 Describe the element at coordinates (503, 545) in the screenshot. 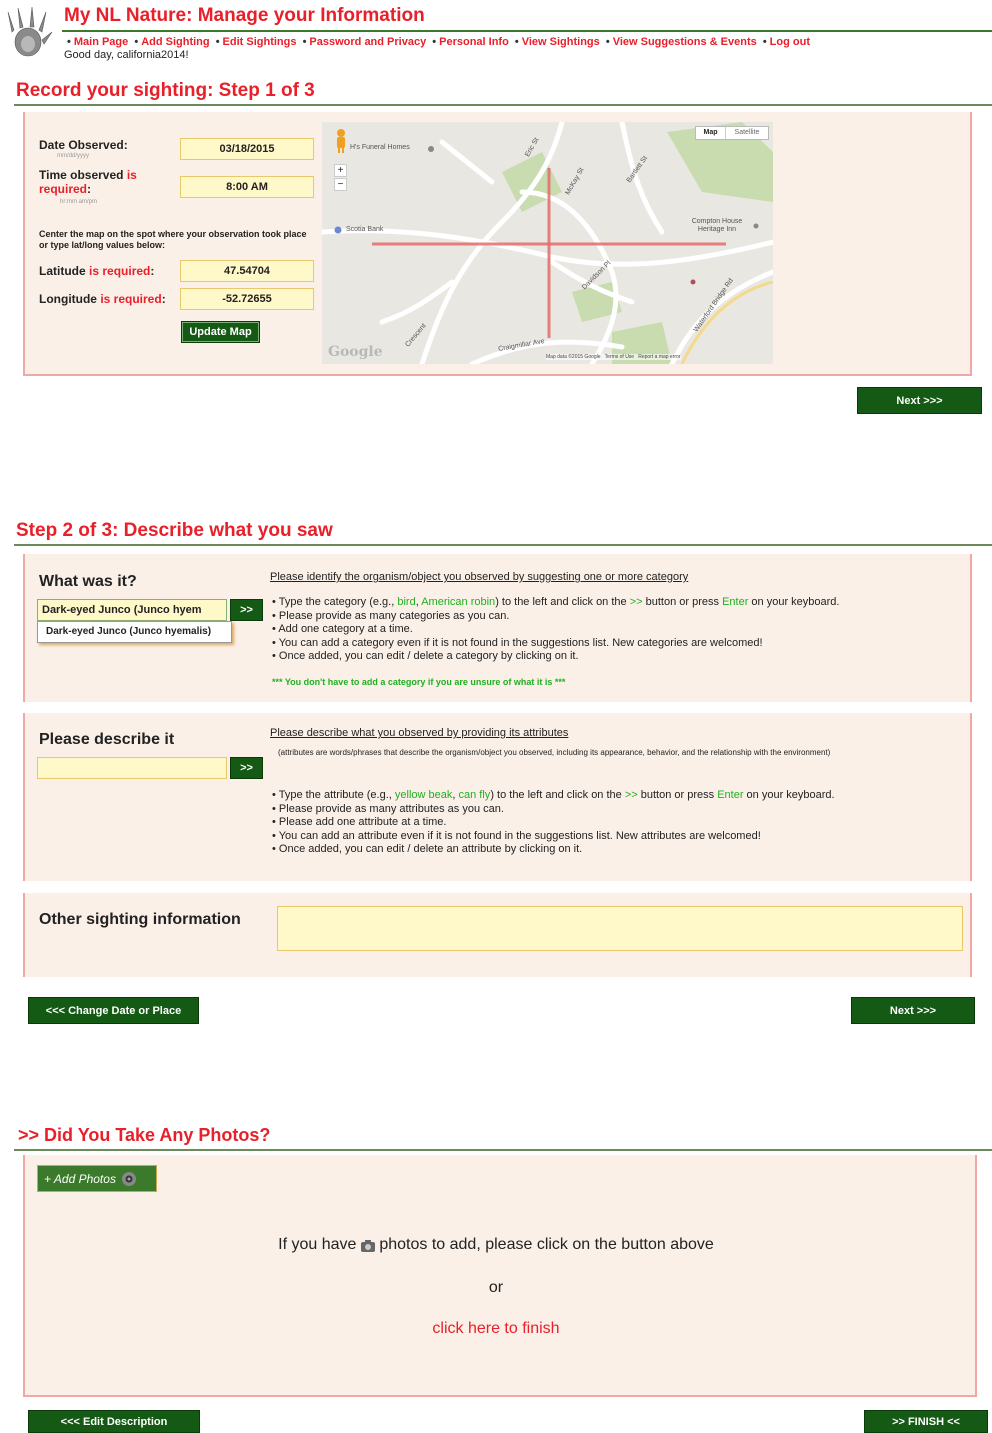

I see `step2-divider` at that location.